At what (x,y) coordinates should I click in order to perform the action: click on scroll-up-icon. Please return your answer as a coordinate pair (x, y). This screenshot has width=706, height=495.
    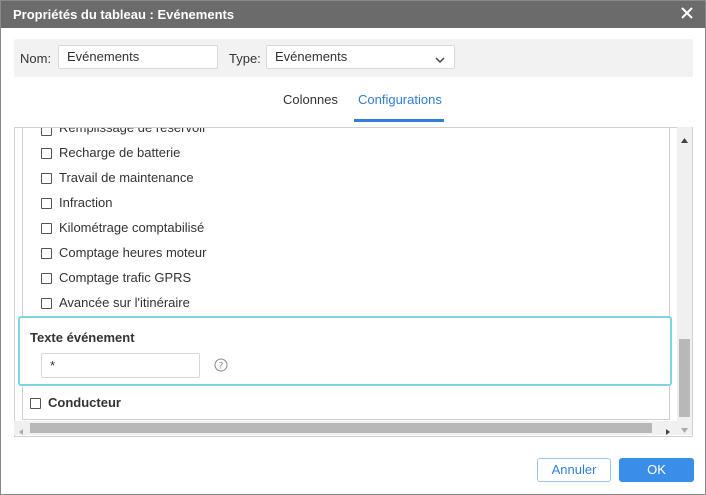
    Looking at the image, I should click on (684, 138).